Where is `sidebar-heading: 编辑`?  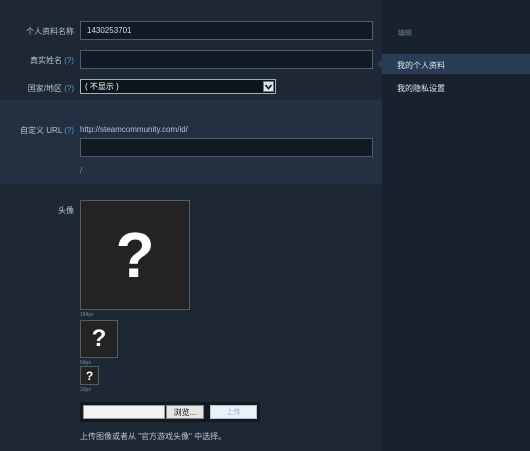
sidebar-heading: 编辑 is located at coordinates (405, 33).